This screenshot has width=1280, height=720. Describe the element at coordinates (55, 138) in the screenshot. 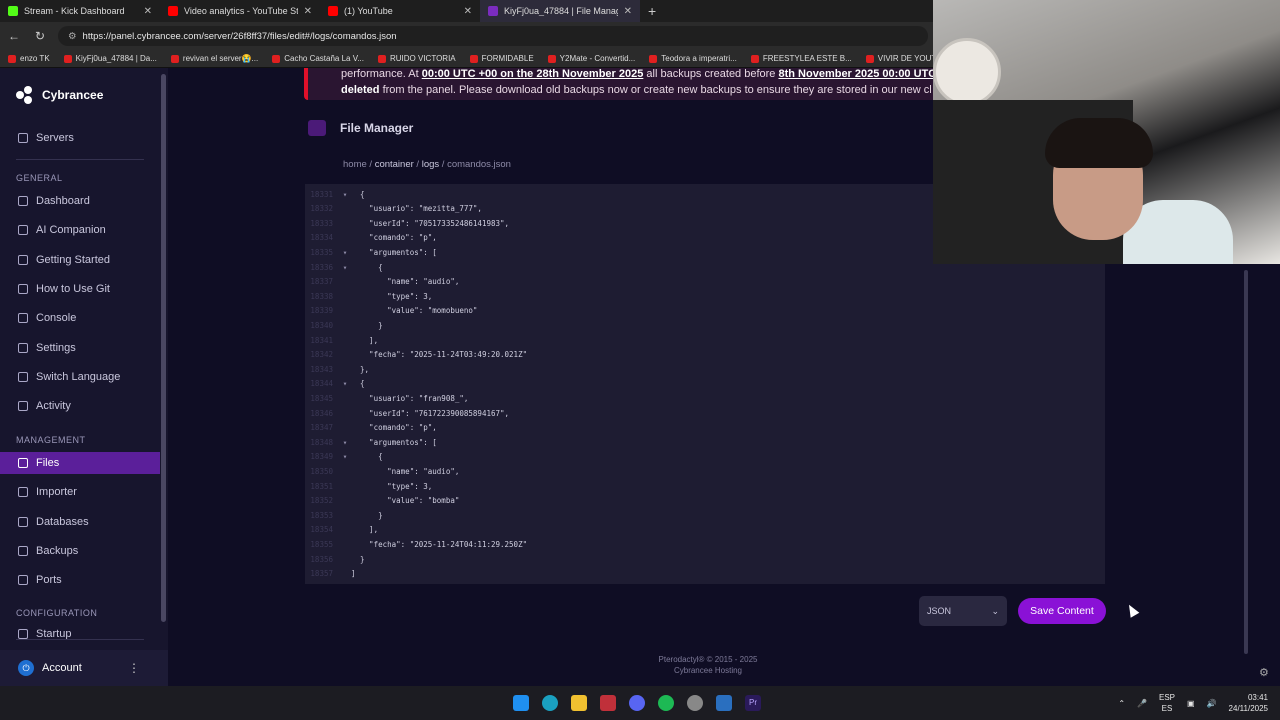

I see `sidebar-item-label: Servers` at that location.